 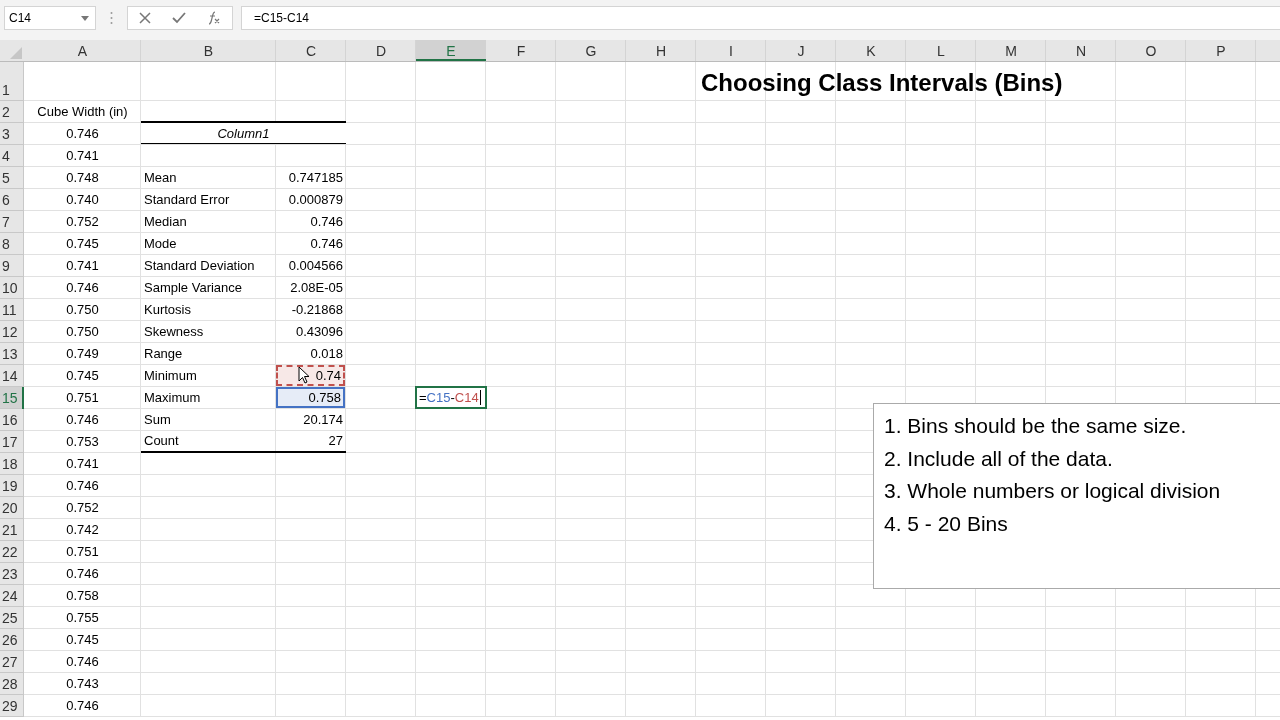 I want to click on cell-text: Sample Variance, so click(x=193, y=288).